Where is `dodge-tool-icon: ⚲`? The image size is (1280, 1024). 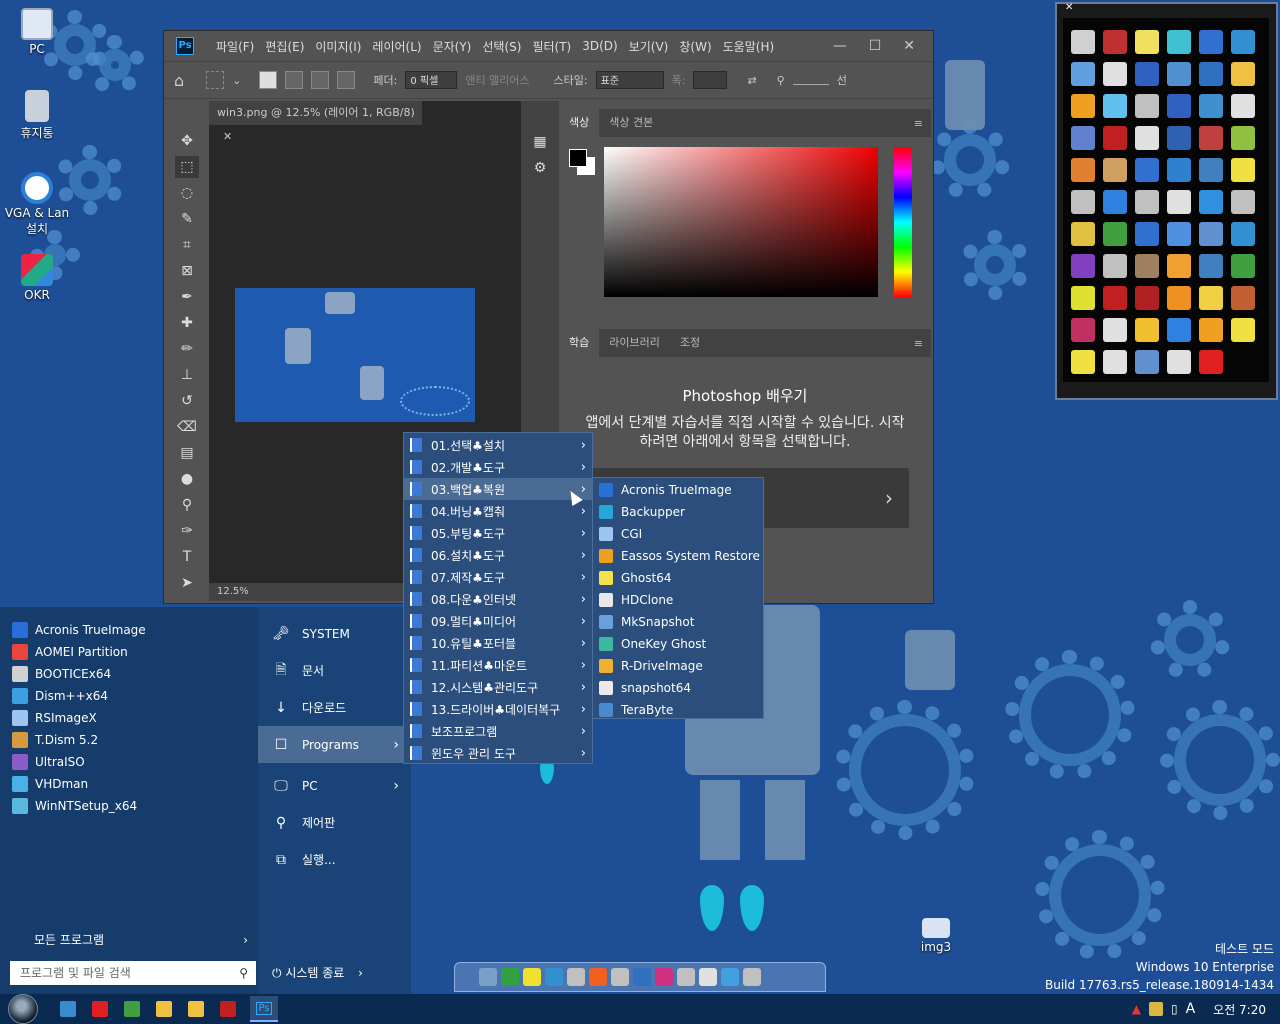 dodge-tool-icon: ⚲ is located at coordinates (187, 505).